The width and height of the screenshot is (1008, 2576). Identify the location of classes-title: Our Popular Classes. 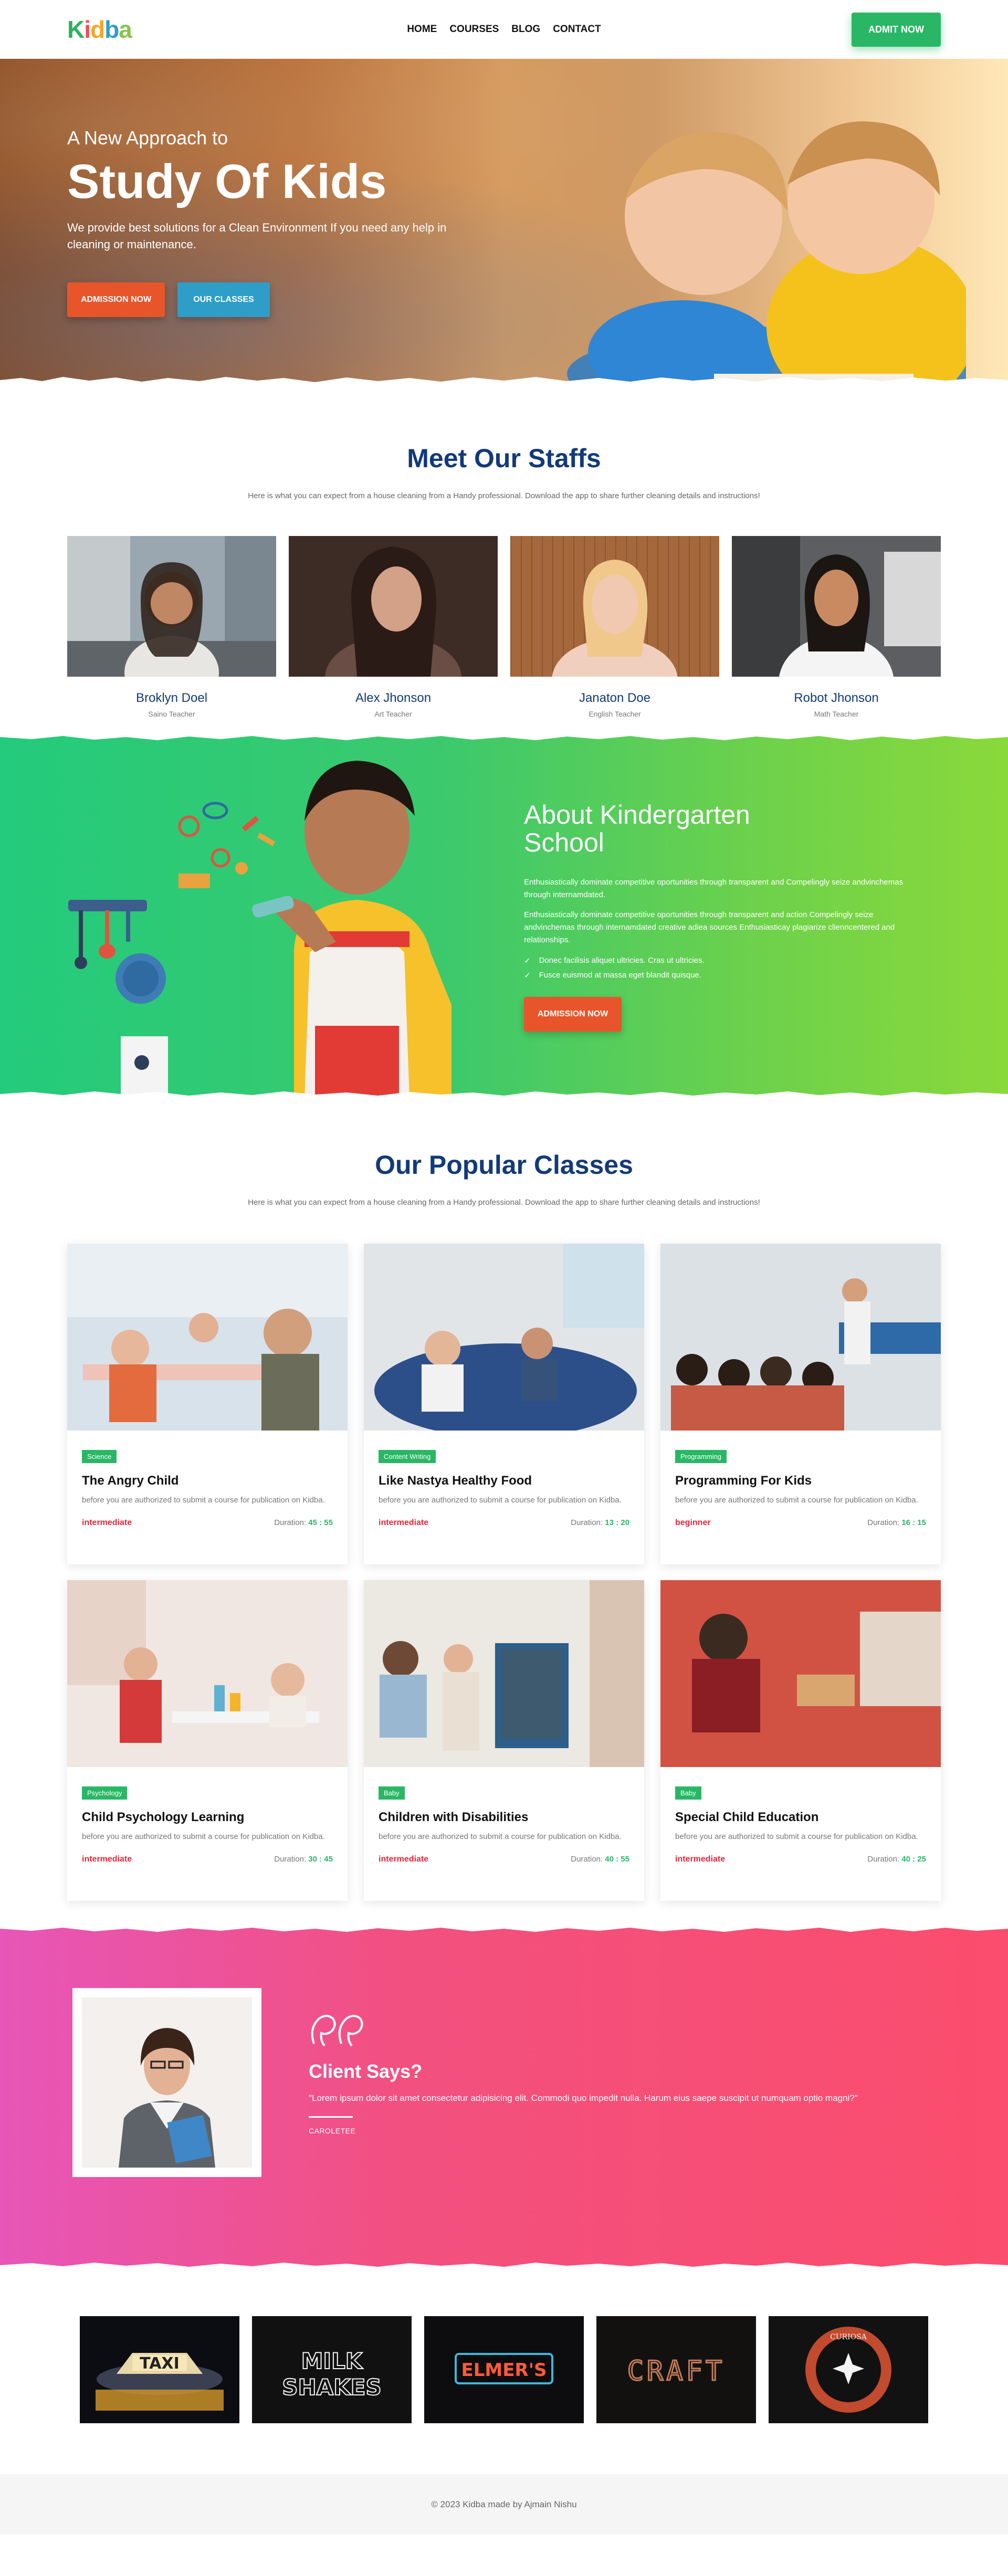
(504, 1165).